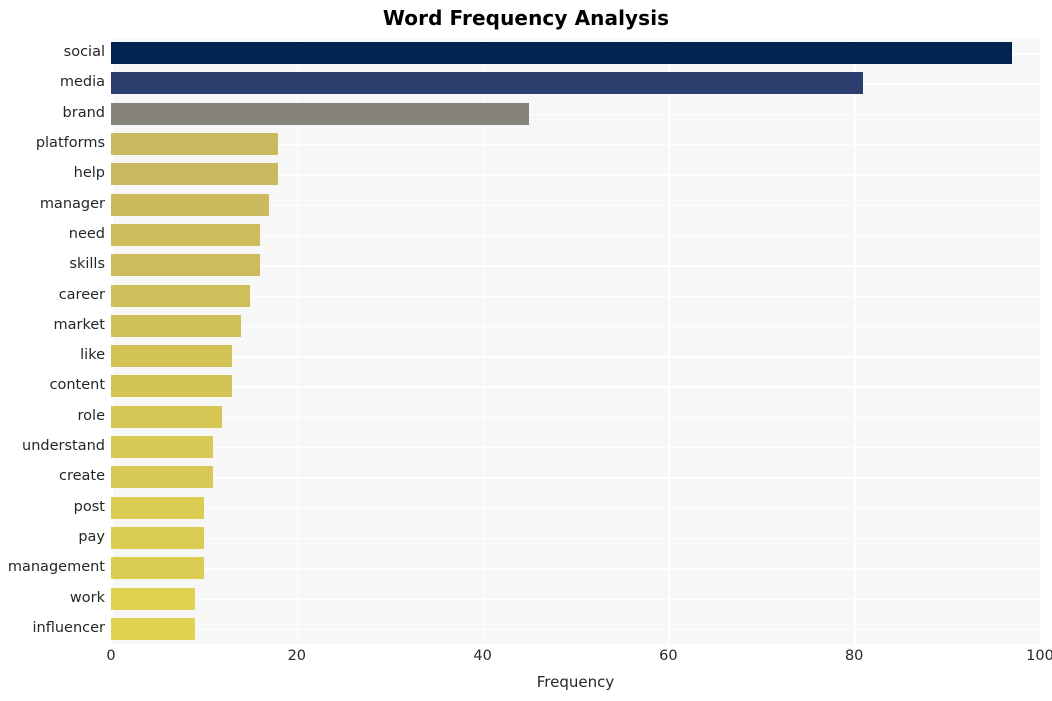 The image size is (1052, 701). Describe the element at coordinates (1039, 656) in the screenshot. I see `x-axis-tick-label: 100` at that location.